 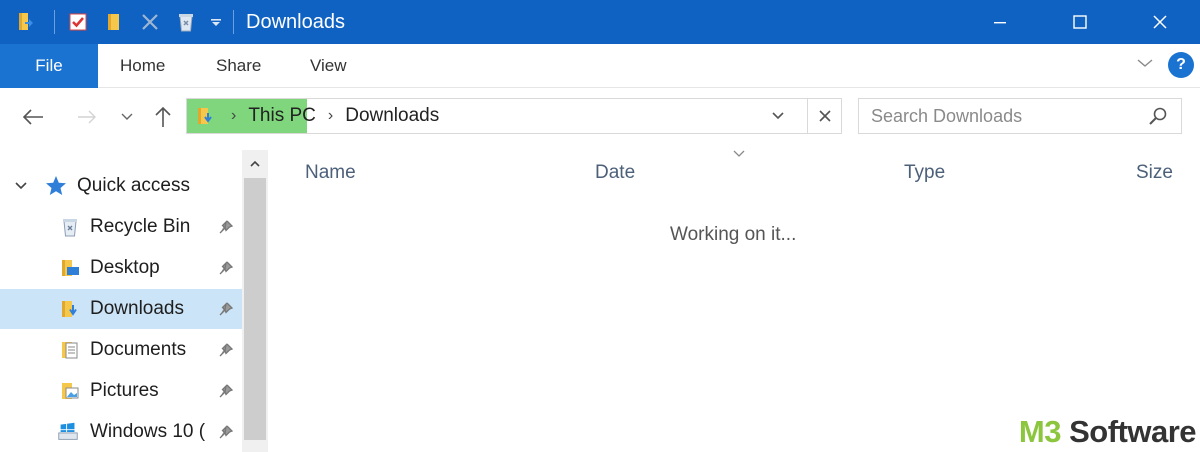 I want to click on window-controls, so click(x=1080, y=22).